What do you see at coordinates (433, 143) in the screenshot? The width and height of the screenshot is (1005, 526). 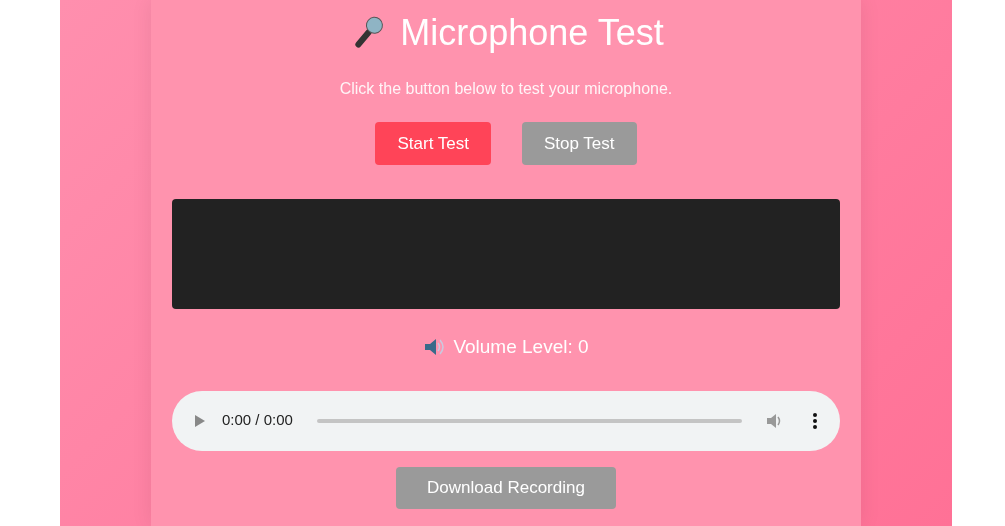 I see `start-test-button: Start Test` at bounding box center [433, 143].